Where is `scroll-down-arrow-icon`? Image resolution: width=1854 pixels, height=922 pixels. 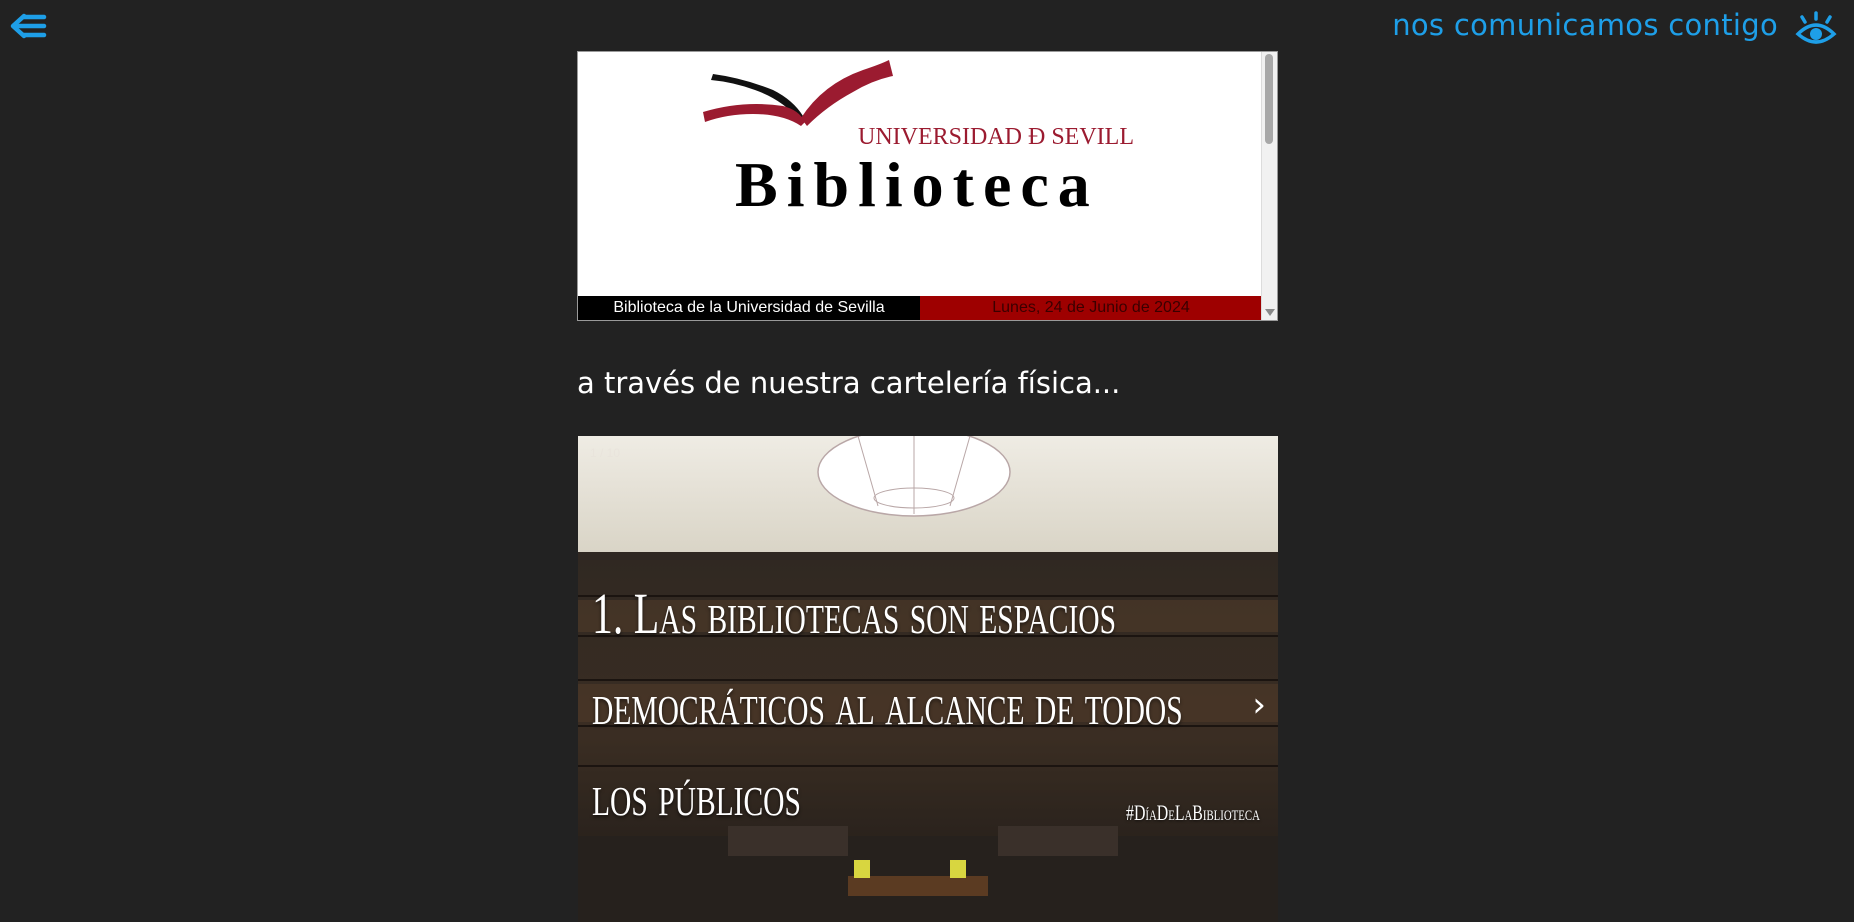
scroll-down-arrow-icon is located at coordinates (1270, 312).